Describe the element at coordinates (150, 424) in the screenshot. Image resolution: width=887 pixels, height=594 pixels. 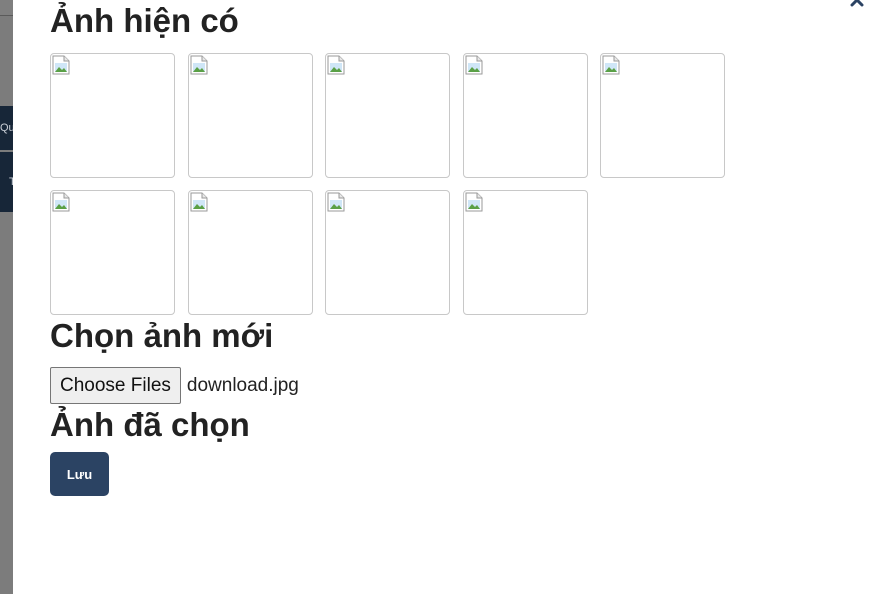
I see `selected-images-heading: Ảnh đã chọn` at that location.